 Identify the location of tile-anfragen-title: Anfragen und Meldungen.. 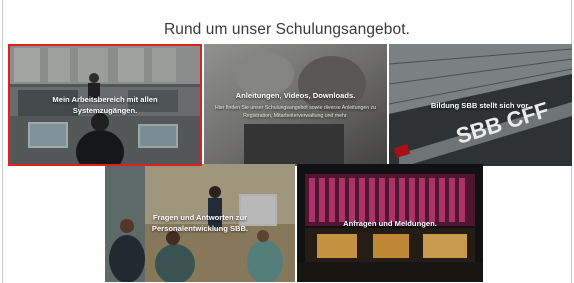
(390, 223).